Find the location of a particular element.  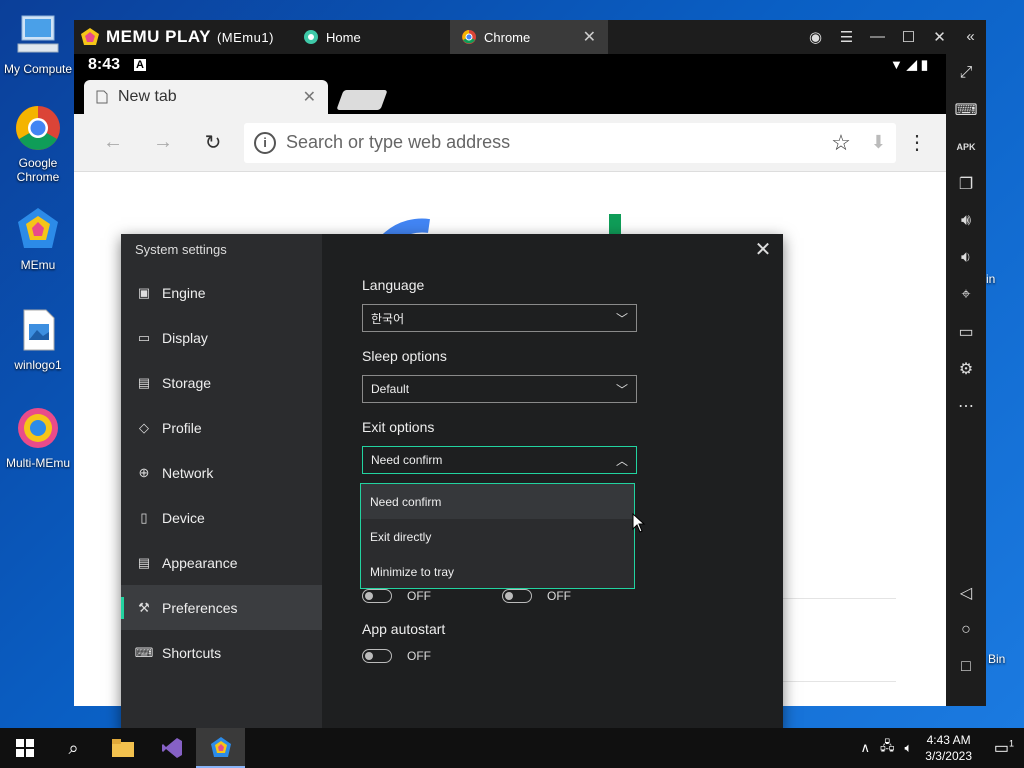

android-back-icon: ◁ is located at coordinates (966, 592).